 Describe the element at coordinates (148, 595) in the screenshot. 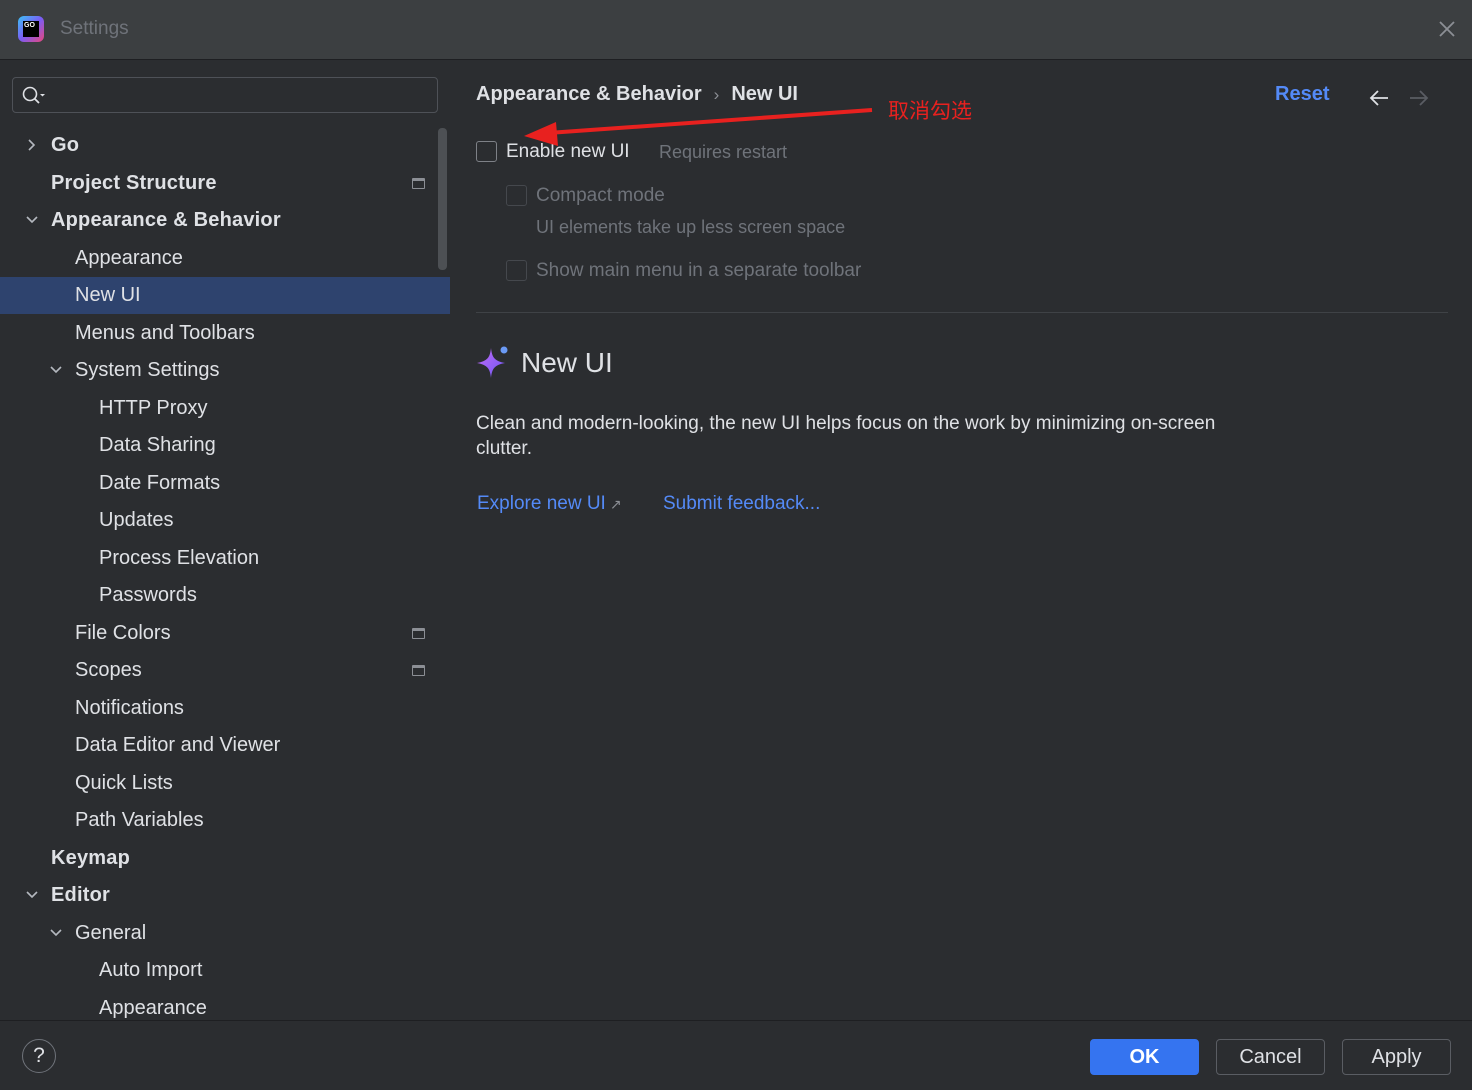

I see `tree-item-label: Passwords` at that location.